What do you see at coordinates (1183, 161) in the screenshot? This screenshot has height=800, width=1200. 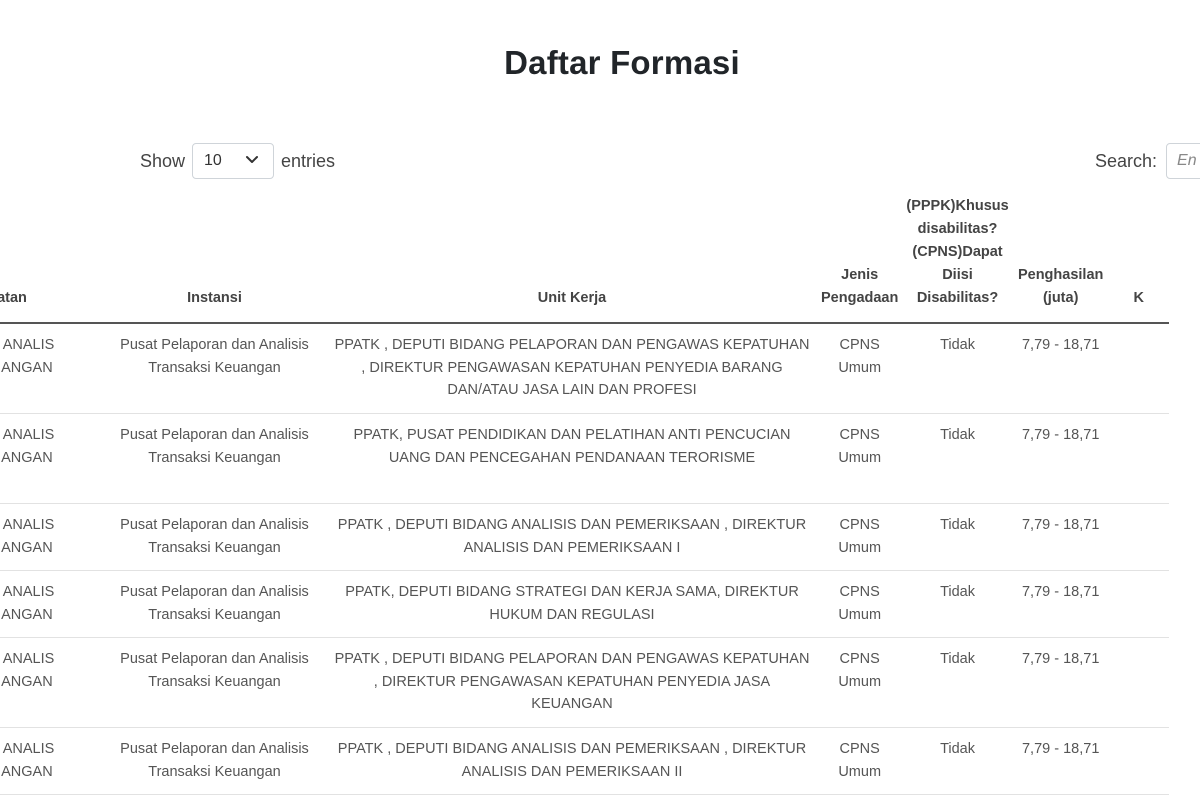 I see `search-input` at bounding box center [1183, 161].